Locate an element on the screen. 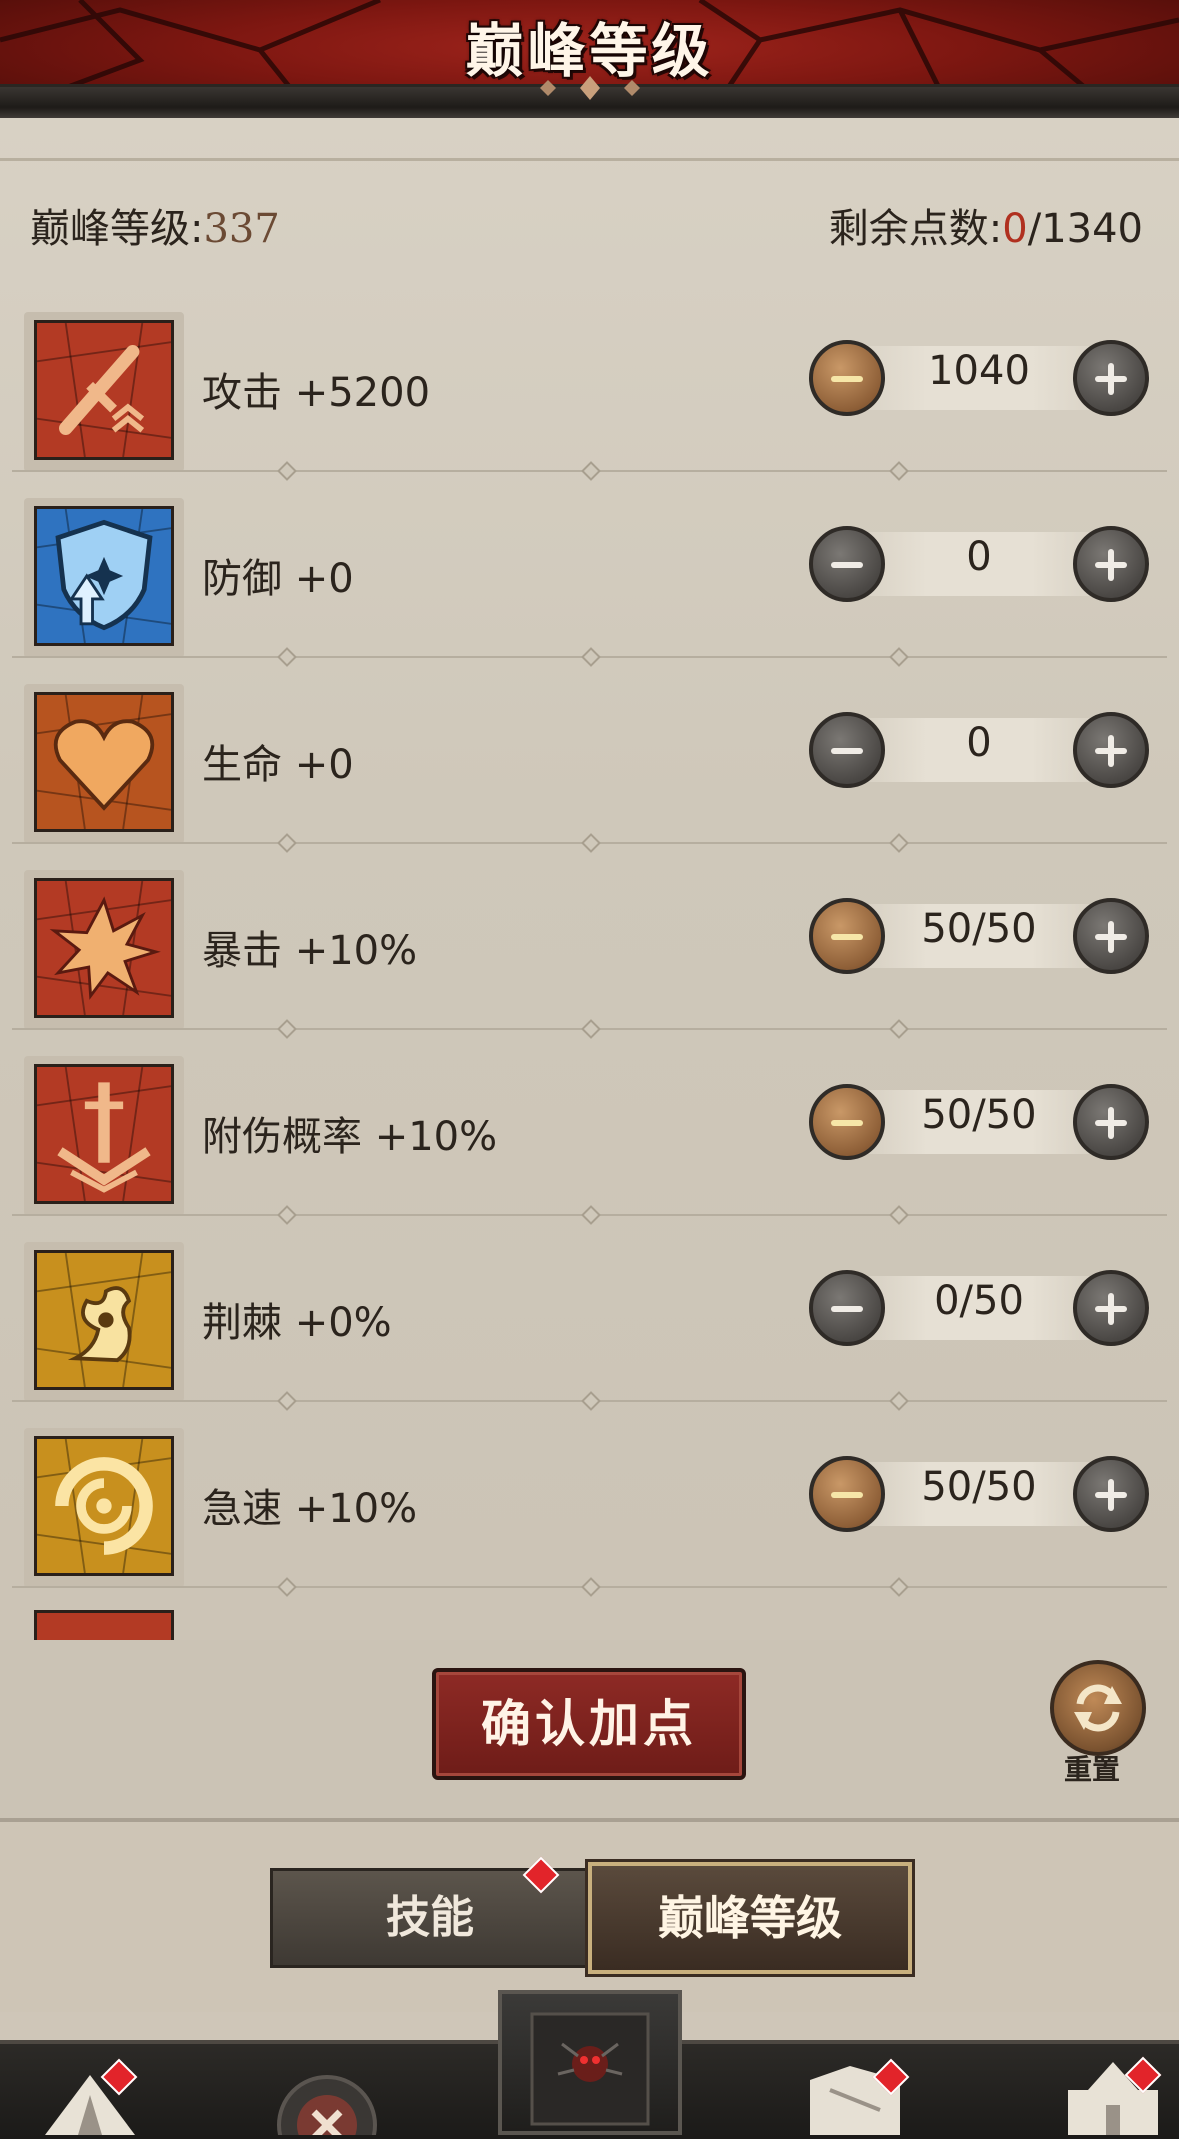 This screenshot has width=1179, height=2139. reset-button is located at coordinates (1098, 1708).